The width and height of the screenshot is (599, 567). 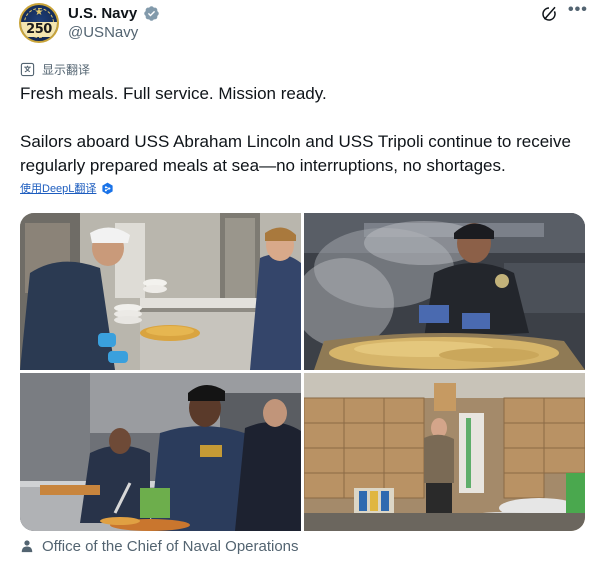 I want to click on globe-translate-icon, so click(x=27, y=69).